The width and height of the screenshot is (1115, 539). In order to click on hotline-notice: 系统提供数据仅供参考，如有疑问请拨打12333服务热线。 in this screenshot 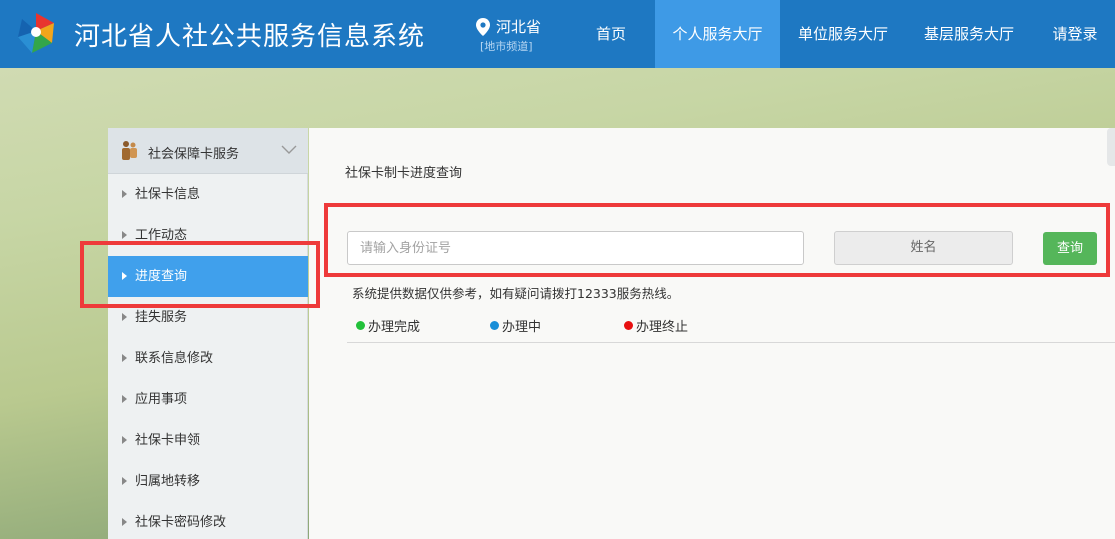, I will do `click(516, 293)`.